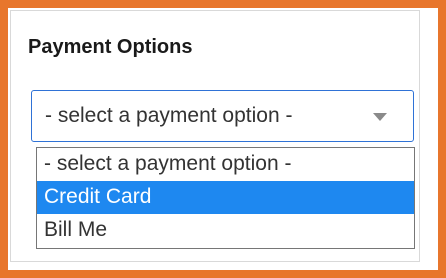  I want to click on option-credit-card: Credit Card, so click(225, 197).